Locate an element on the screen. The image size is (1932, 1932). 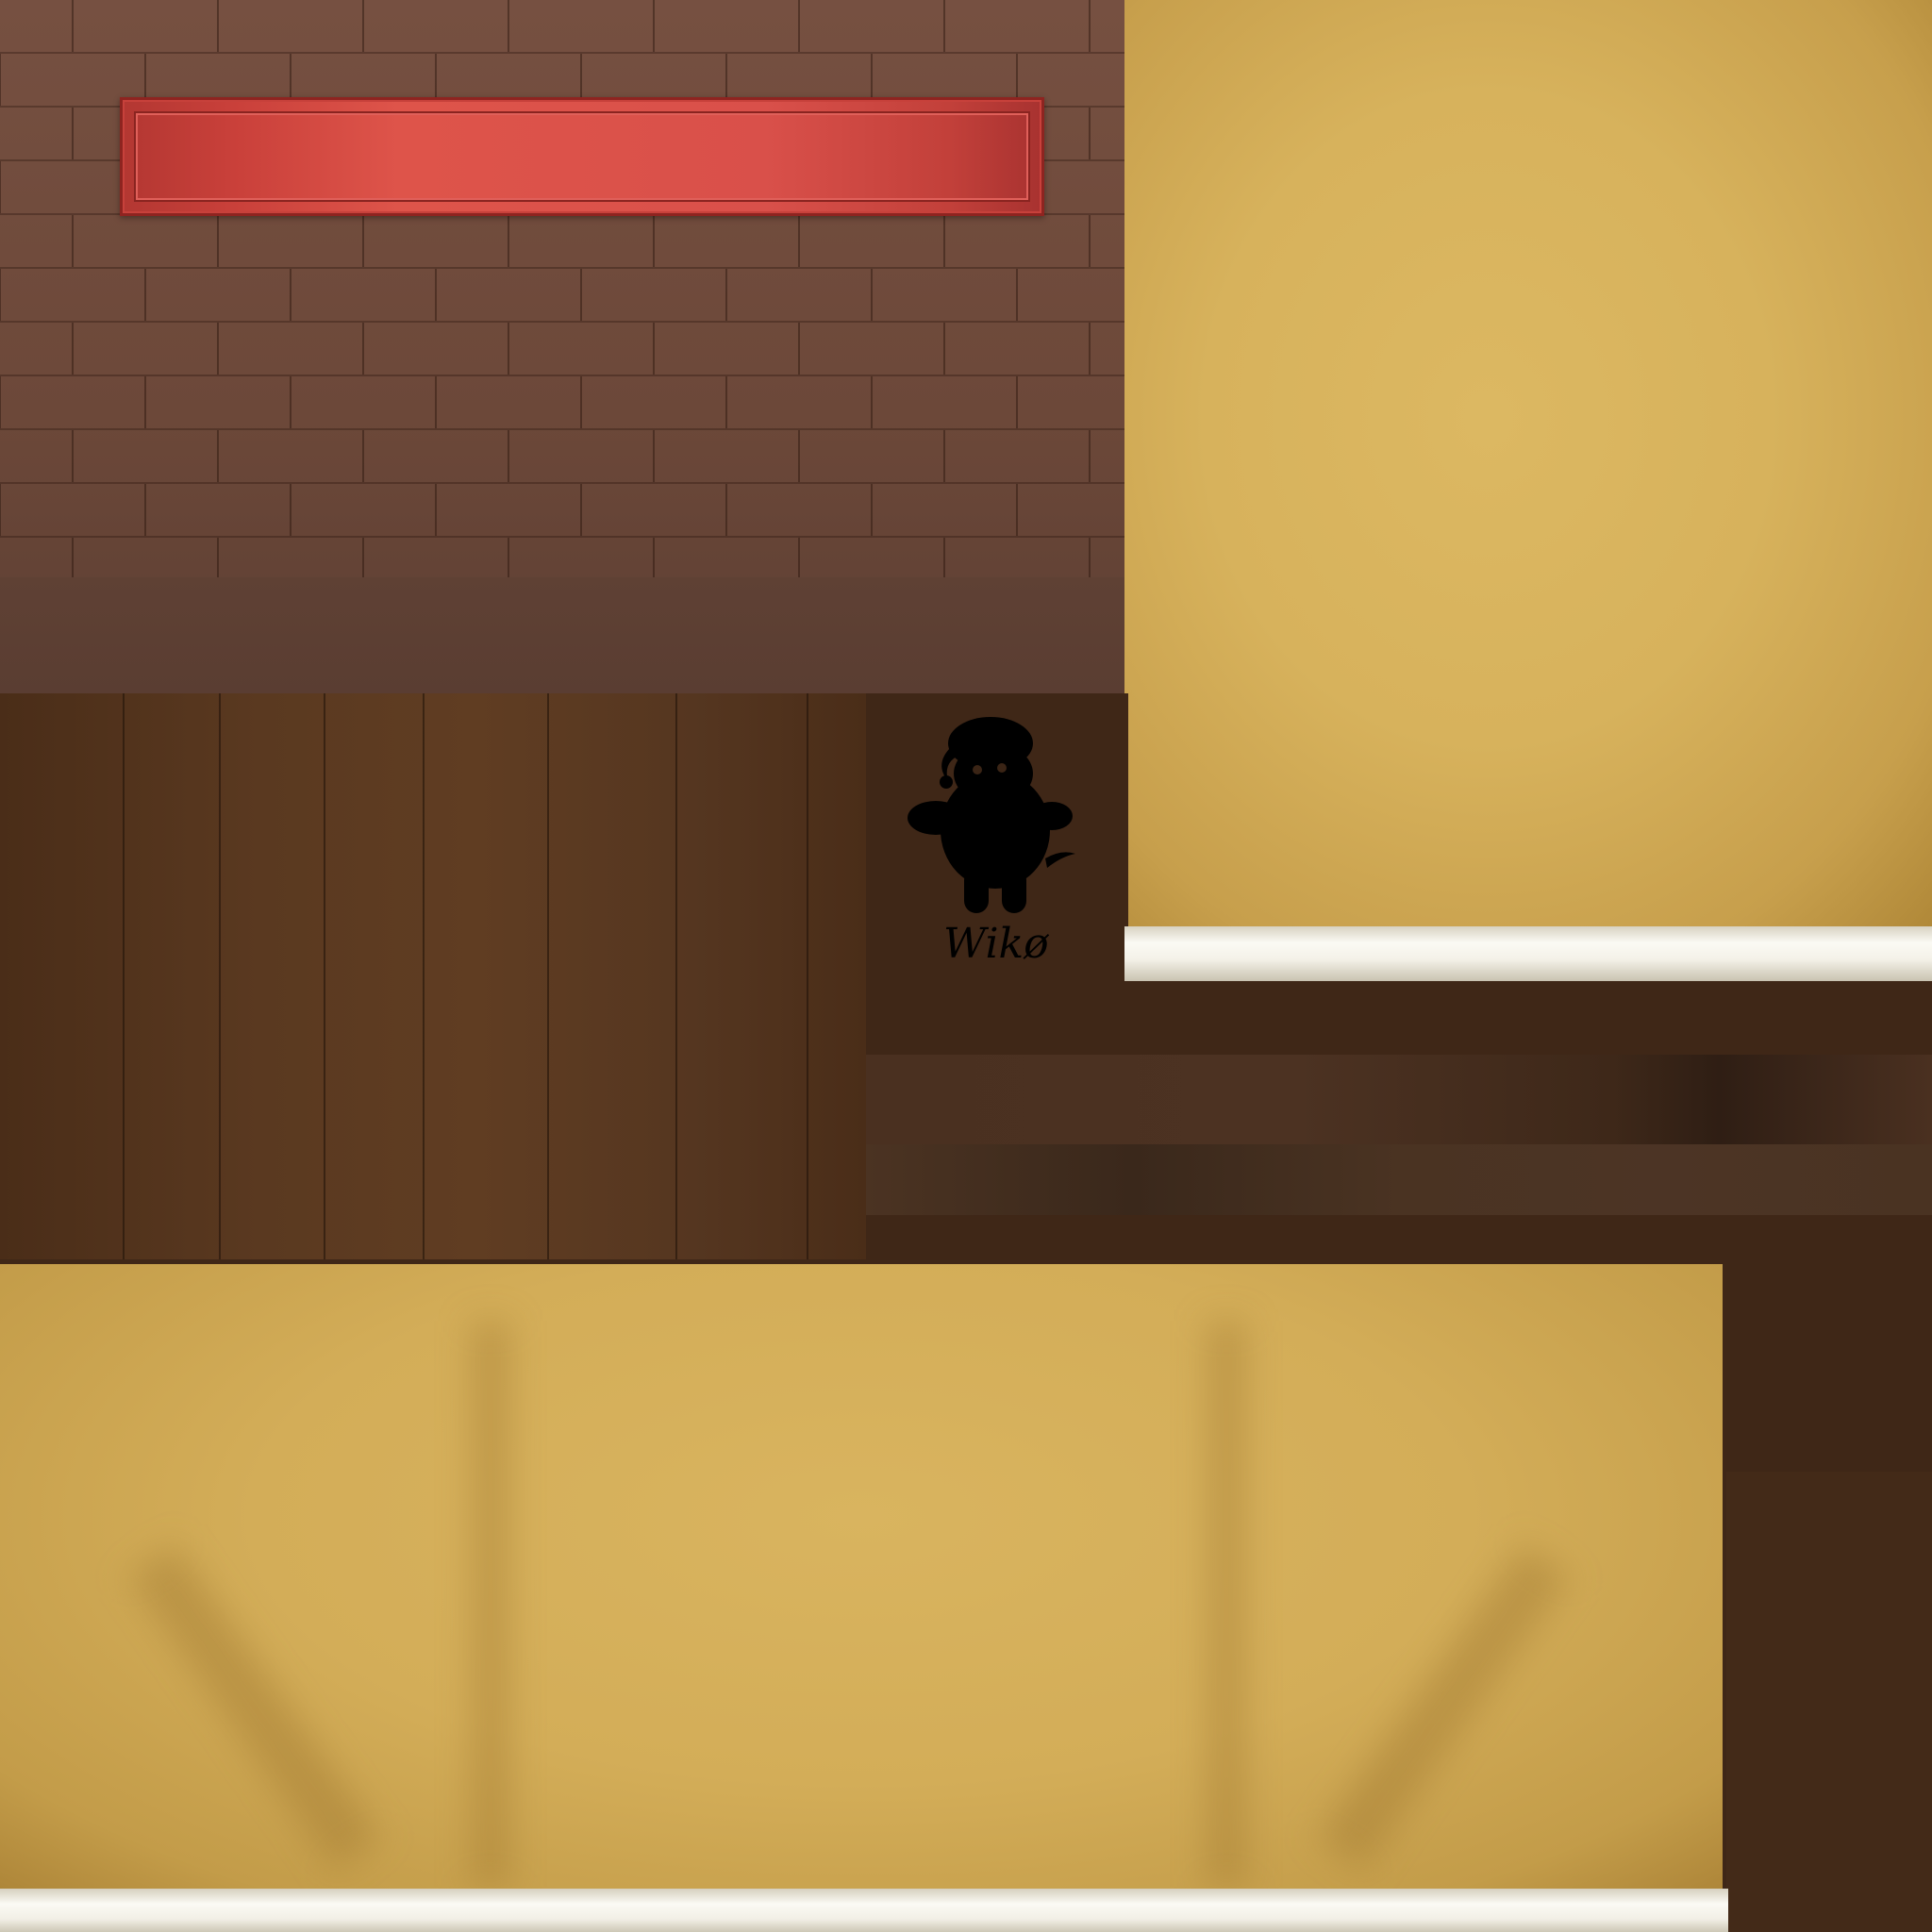
wiko-watermark: Wikø is located at coordinates (991, 840).